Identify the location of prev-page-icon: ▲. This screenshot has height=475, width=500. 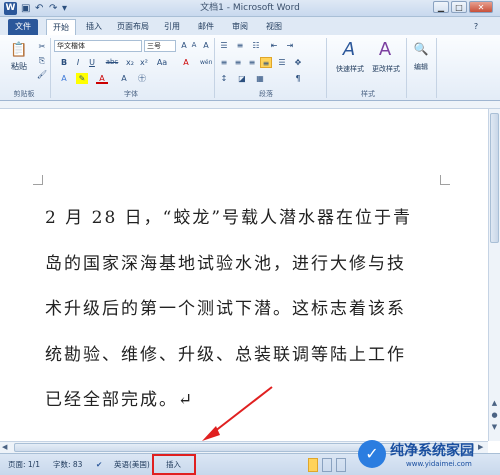
(494, 403).